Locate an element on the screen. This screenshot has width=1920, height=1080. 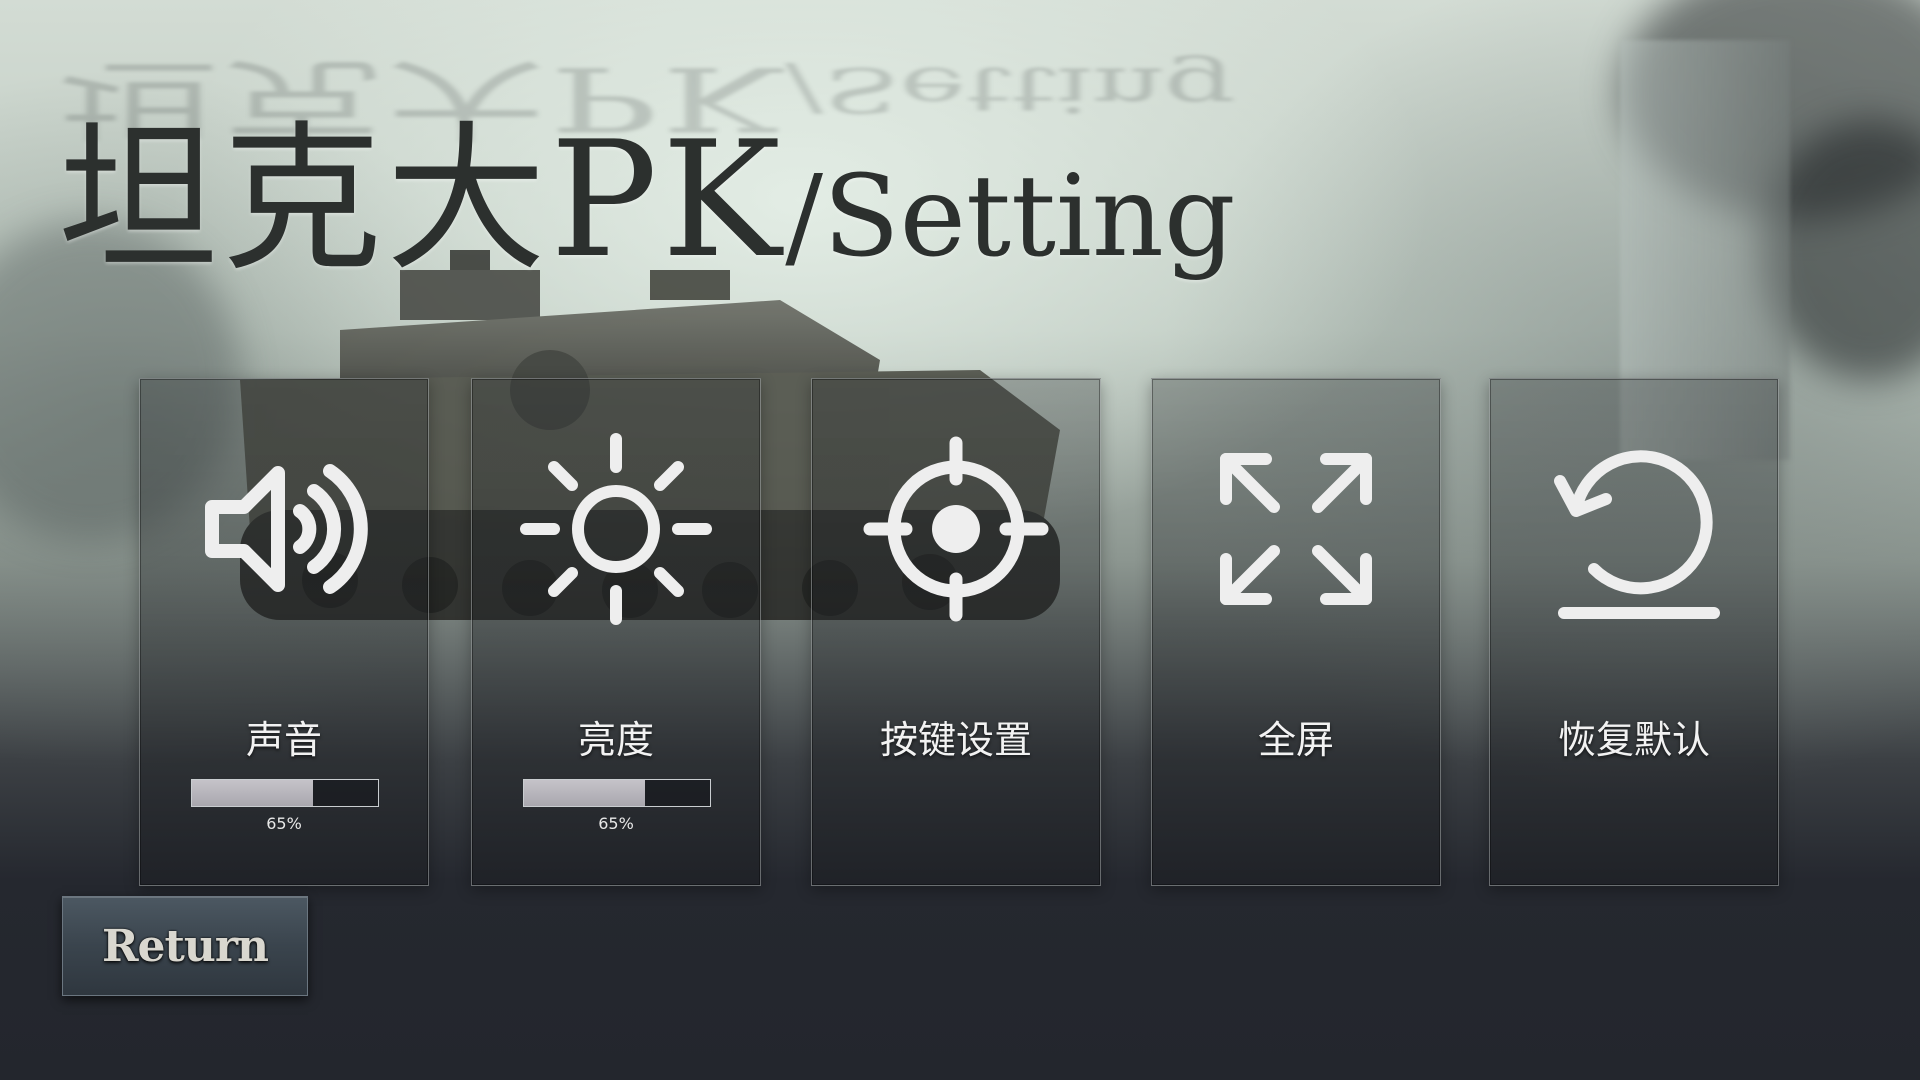
fullscreen-setting-card: 全屏 is located at coordinates (1296, 632).